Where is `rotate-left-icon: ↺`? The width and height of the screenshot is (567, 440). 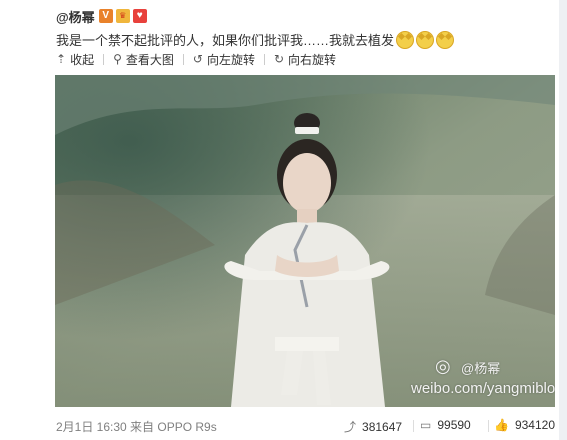 rotate-left-icon: ↺ is located at coordinates (197, 59).